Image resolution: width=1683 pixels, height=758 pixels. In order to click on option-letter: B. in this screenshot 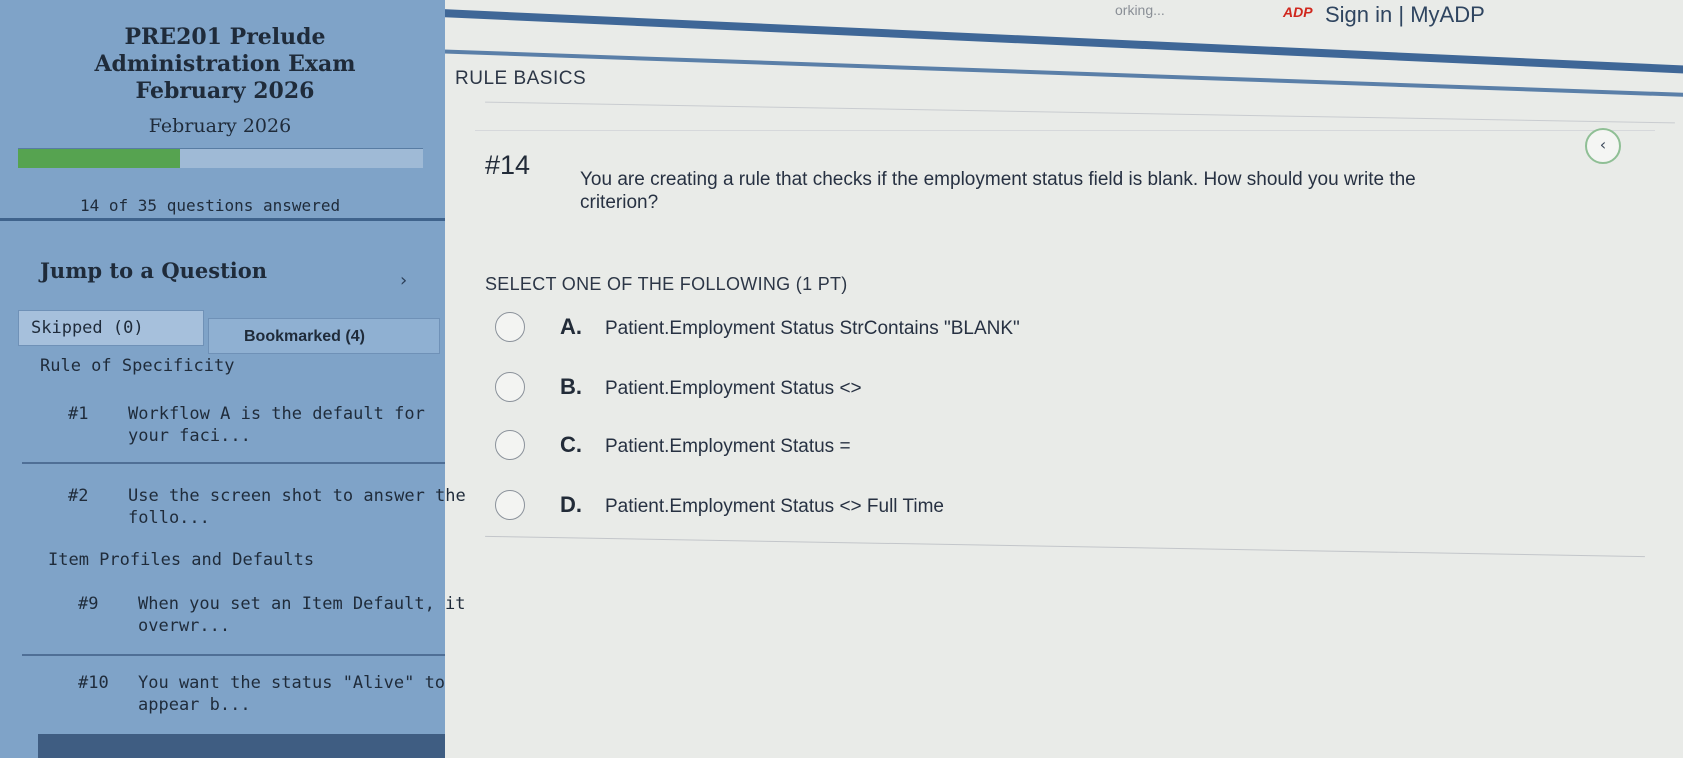, I will do `click(571, 386)`.